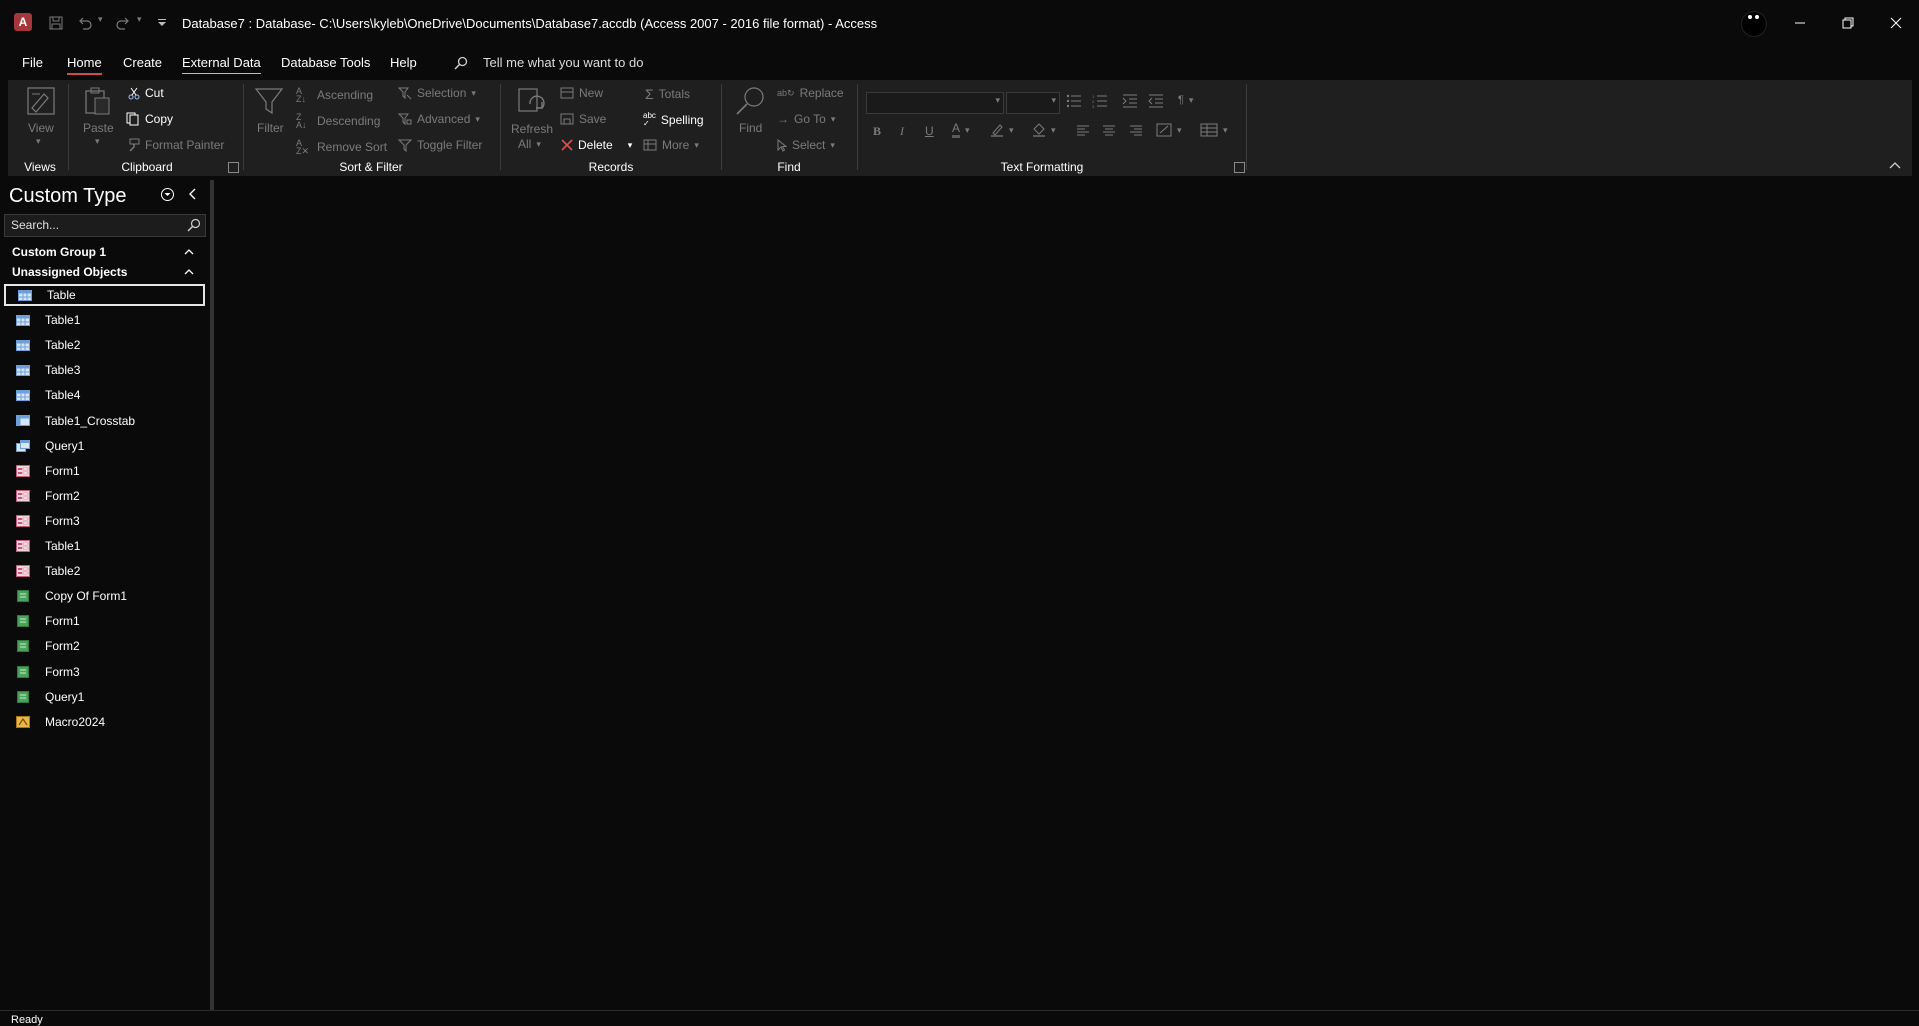  I want to click on redo-dropdown-icon: ▾, so click(139, 19).